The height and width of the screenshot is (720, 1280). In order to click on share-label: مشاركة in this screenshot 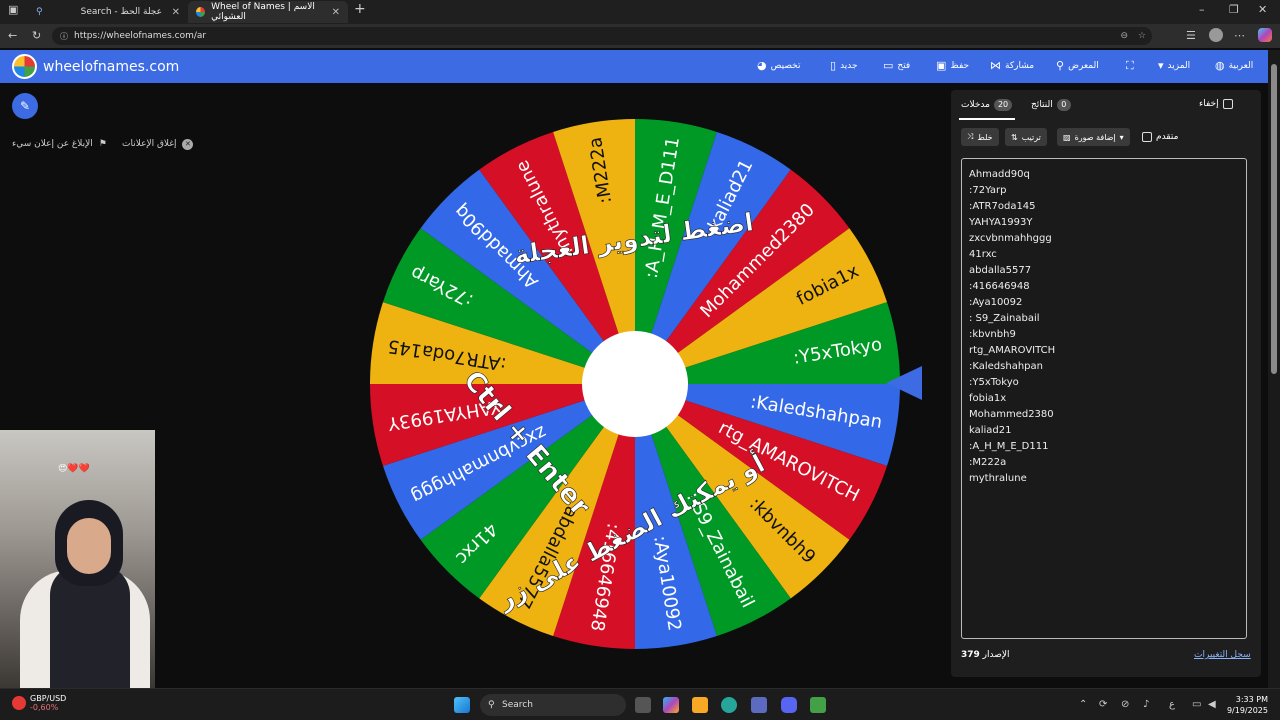, I will do `click(1020, 65)`.